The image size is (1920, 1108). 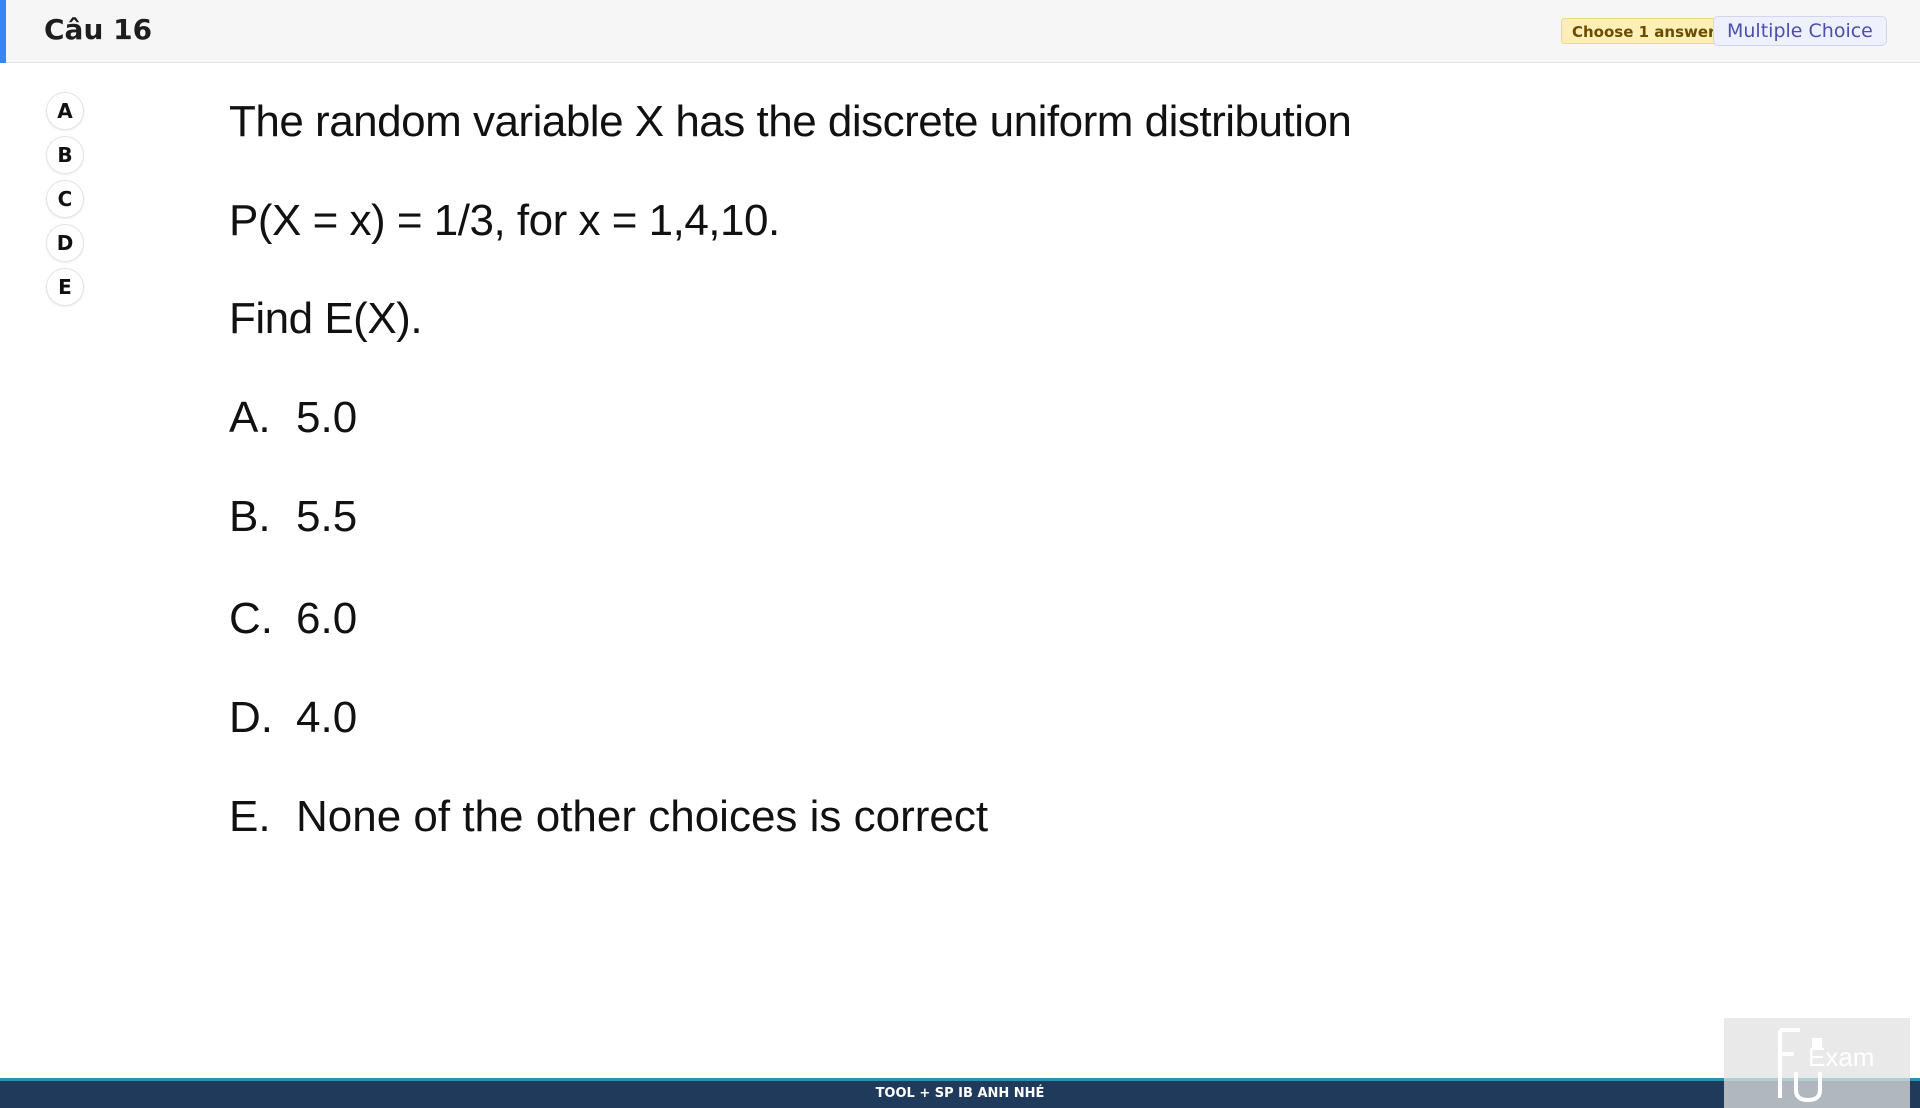 What do you see at coordinates (293, 619) in the screenshot?
I see `choice-c: C. 6.0` at bounding box center [293, 619].